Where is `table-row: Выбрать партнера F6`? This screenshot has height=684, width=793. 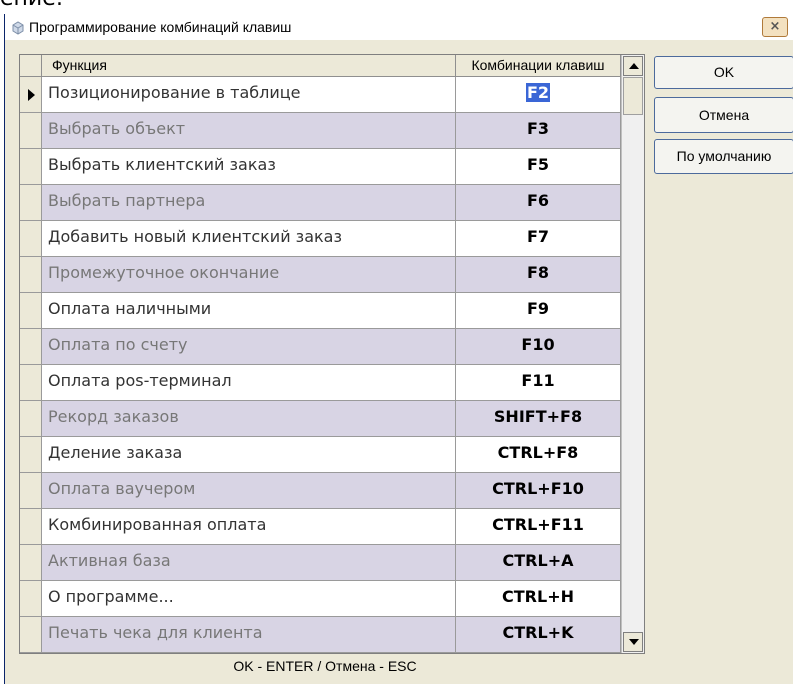 table-row: Выбрать партнера F6 is located at coordinates (320, 203).